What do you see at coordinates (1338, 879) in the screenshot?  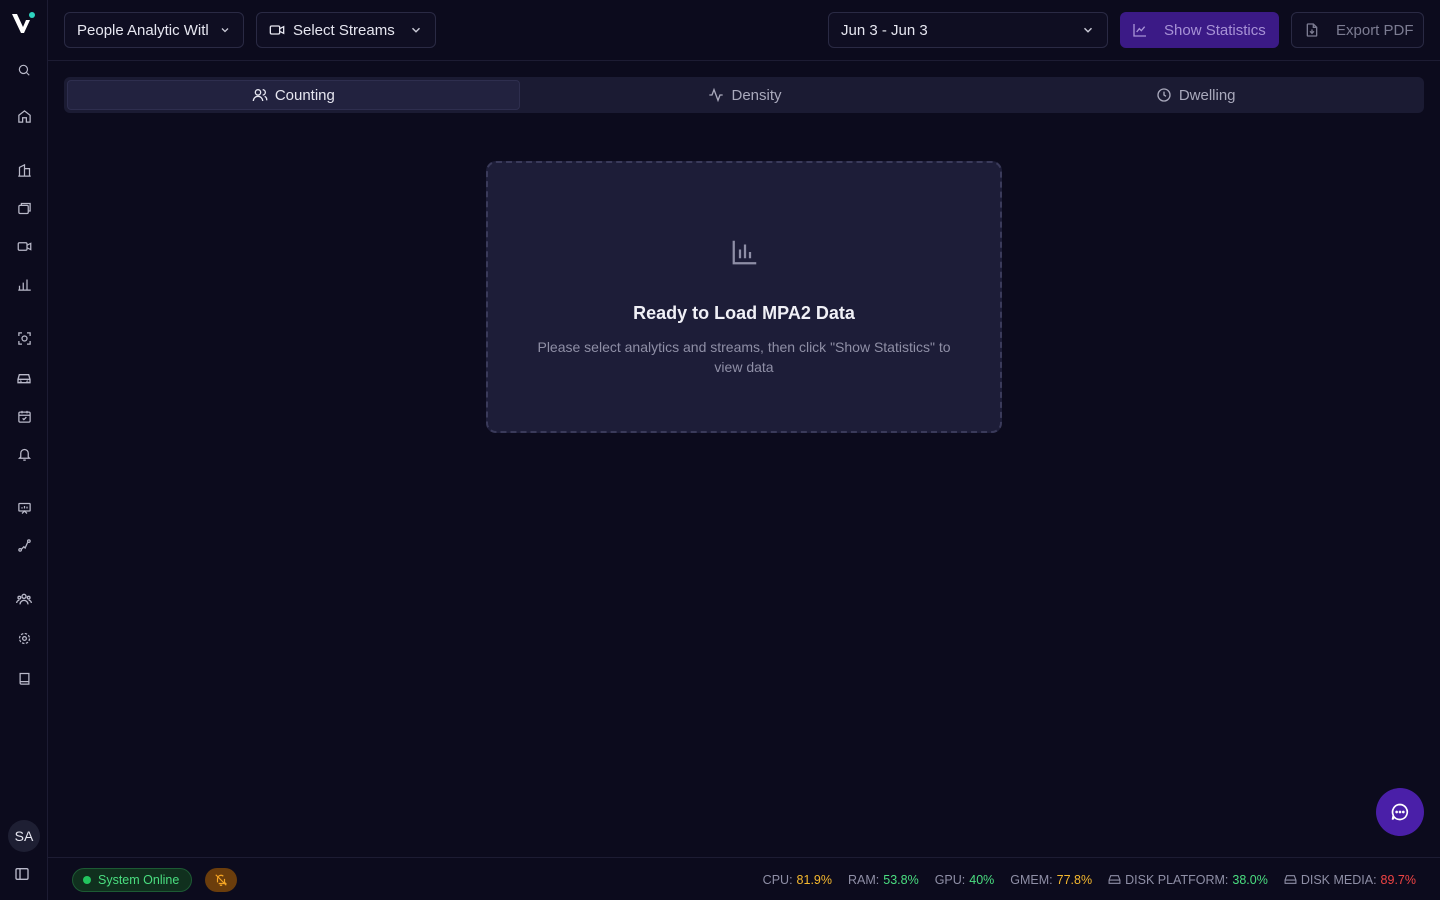 I see `metric-label: DISK MEDIA:` at bounding box center [1338, 879].